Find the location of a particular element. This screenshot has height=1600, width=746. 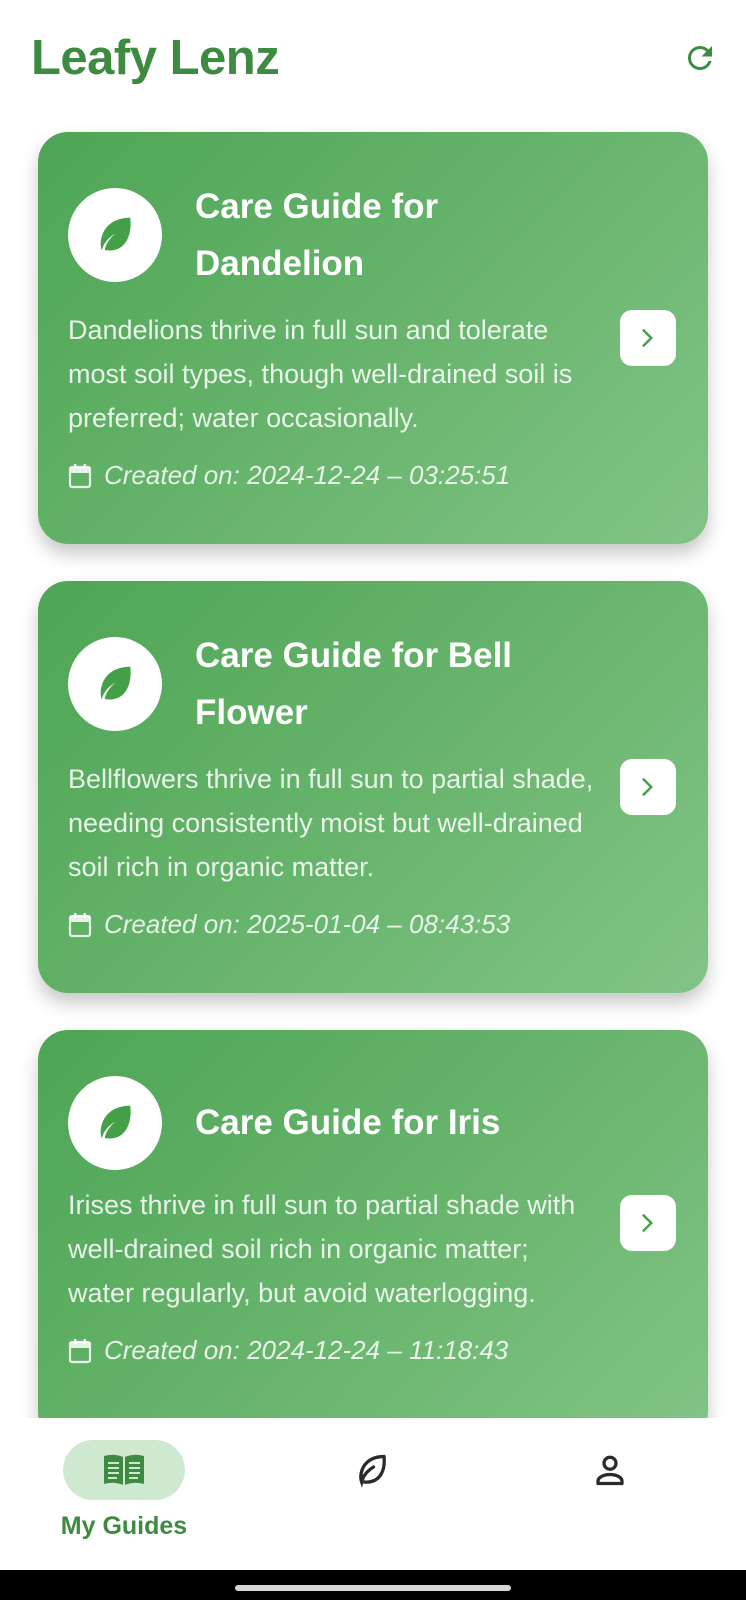

created-date-text: Created on: 2025-01-04 – 08:43:53 is located at coordinates (307, 924).